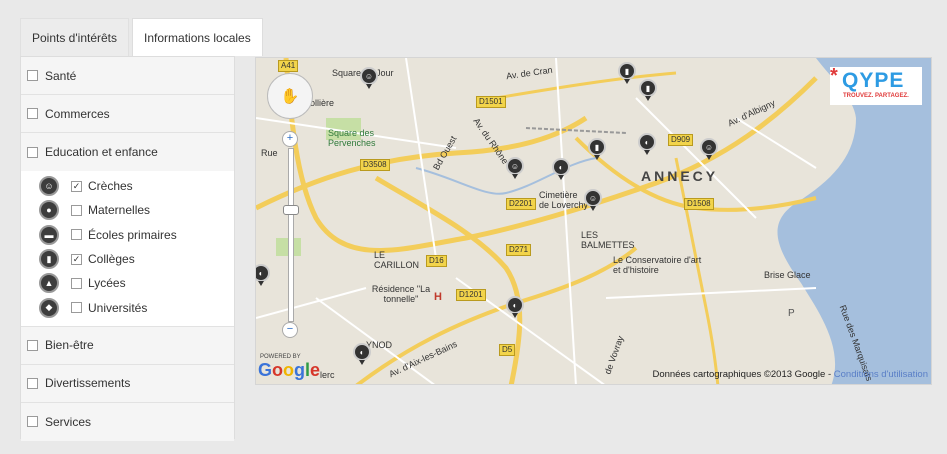 This screenshot has width=947, height=454. What do you see at coordinates (32, 75) in the screenshot?
I see `checkbox-sante` at bounding box center [32, 75].